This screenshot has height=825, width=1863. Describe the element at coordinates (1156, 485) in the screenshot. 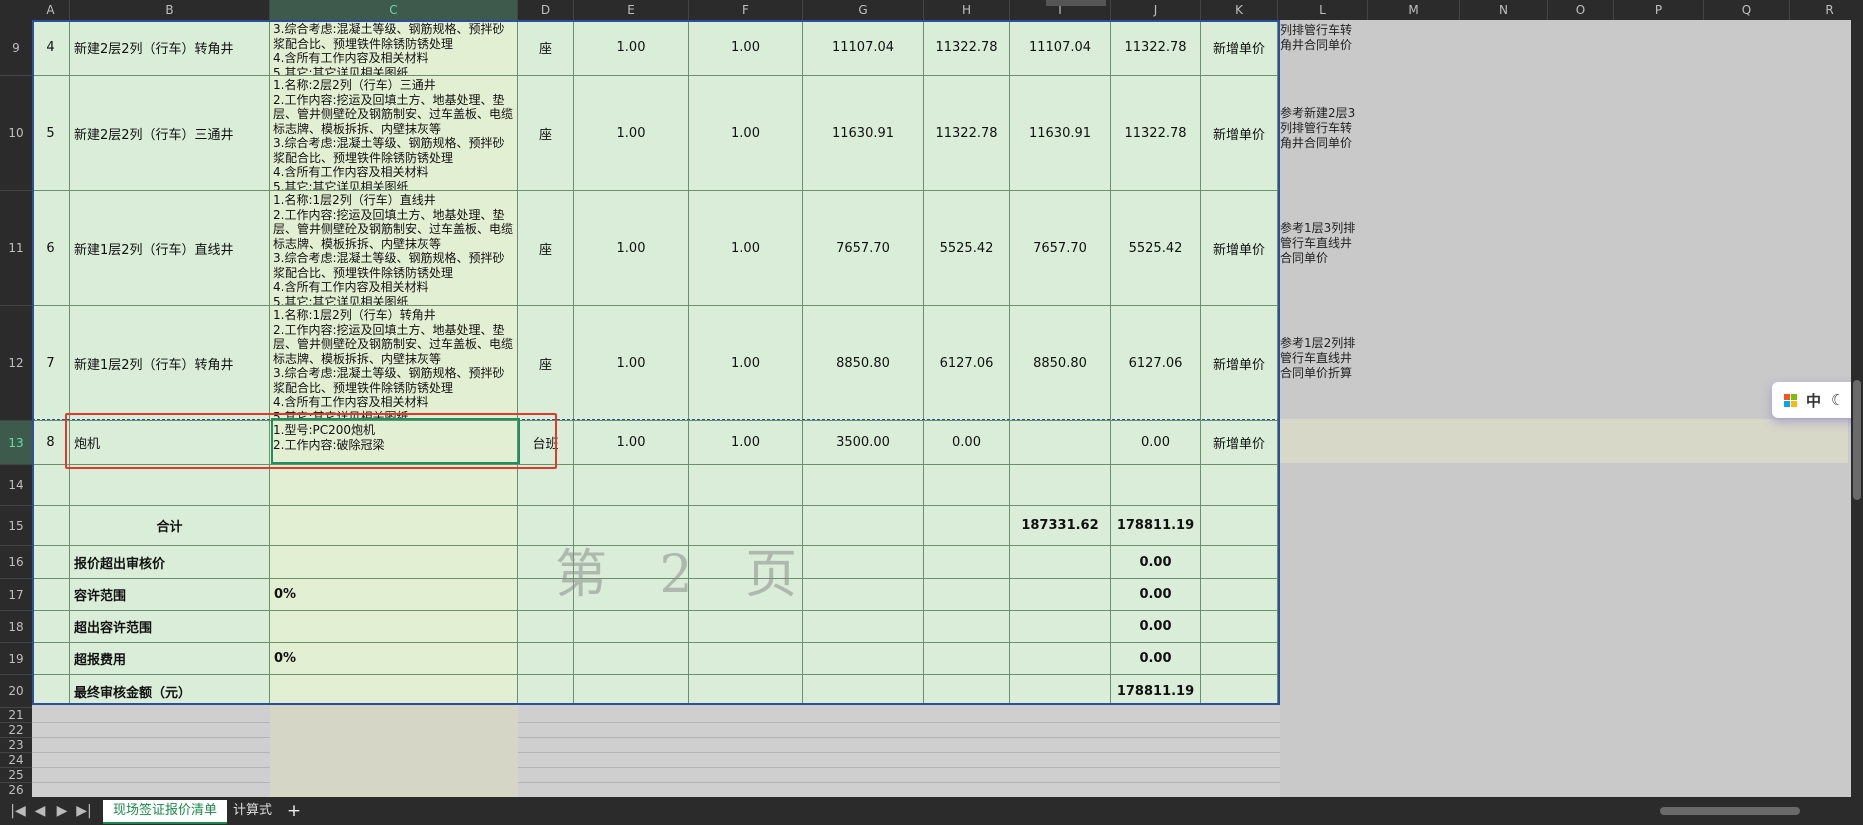

I see `amount-audited-cell` at that location.